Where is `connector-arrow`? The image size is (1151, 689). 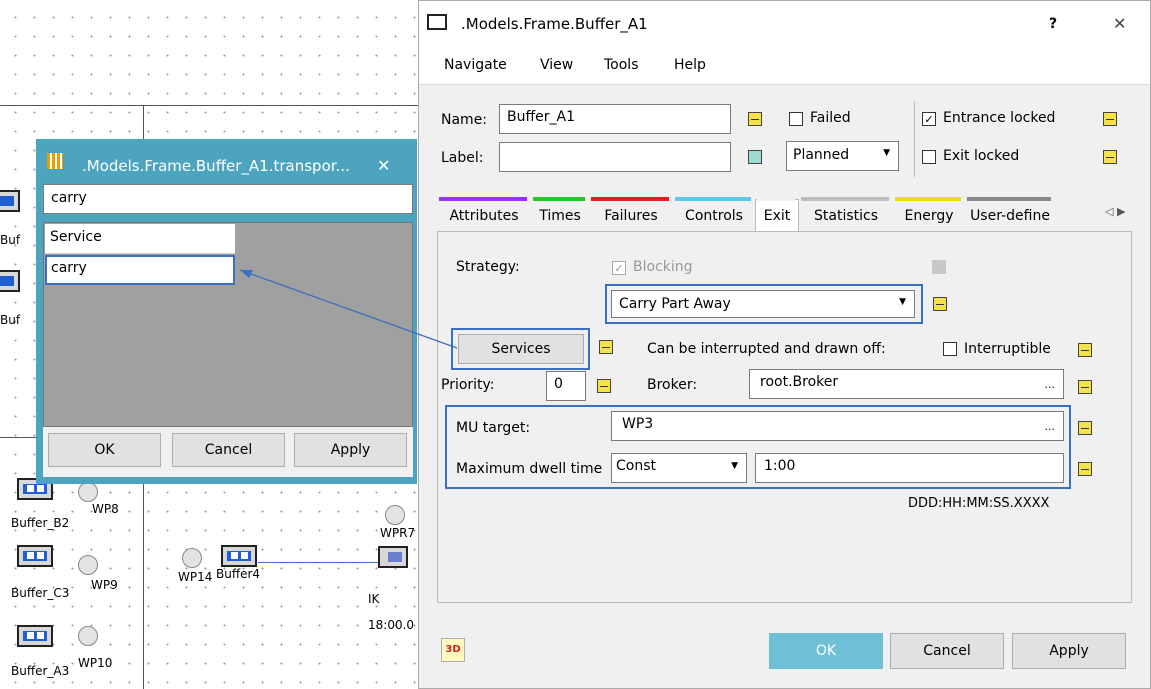
connector-arrow is located at coordinates (348, 309).